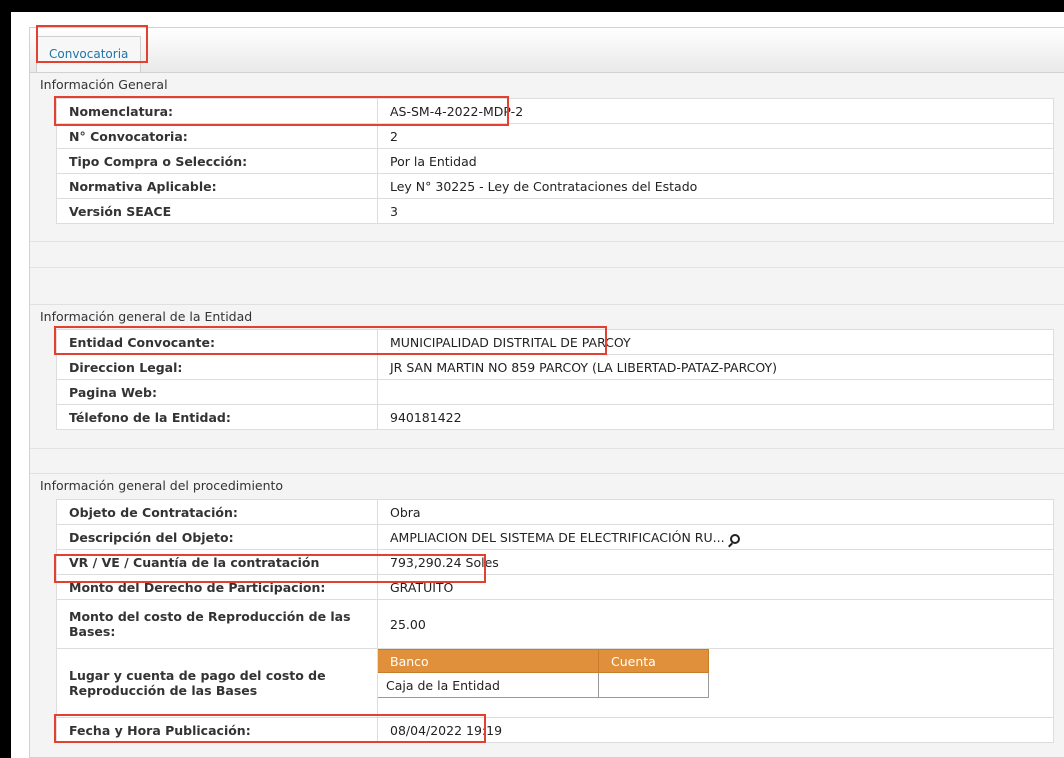 The height and width of the screenshot is (758, 1064). Describe the element at coordinates (653, 661) in the screenshot. I see `bank-header-cuenta: Cuenta` at that location.